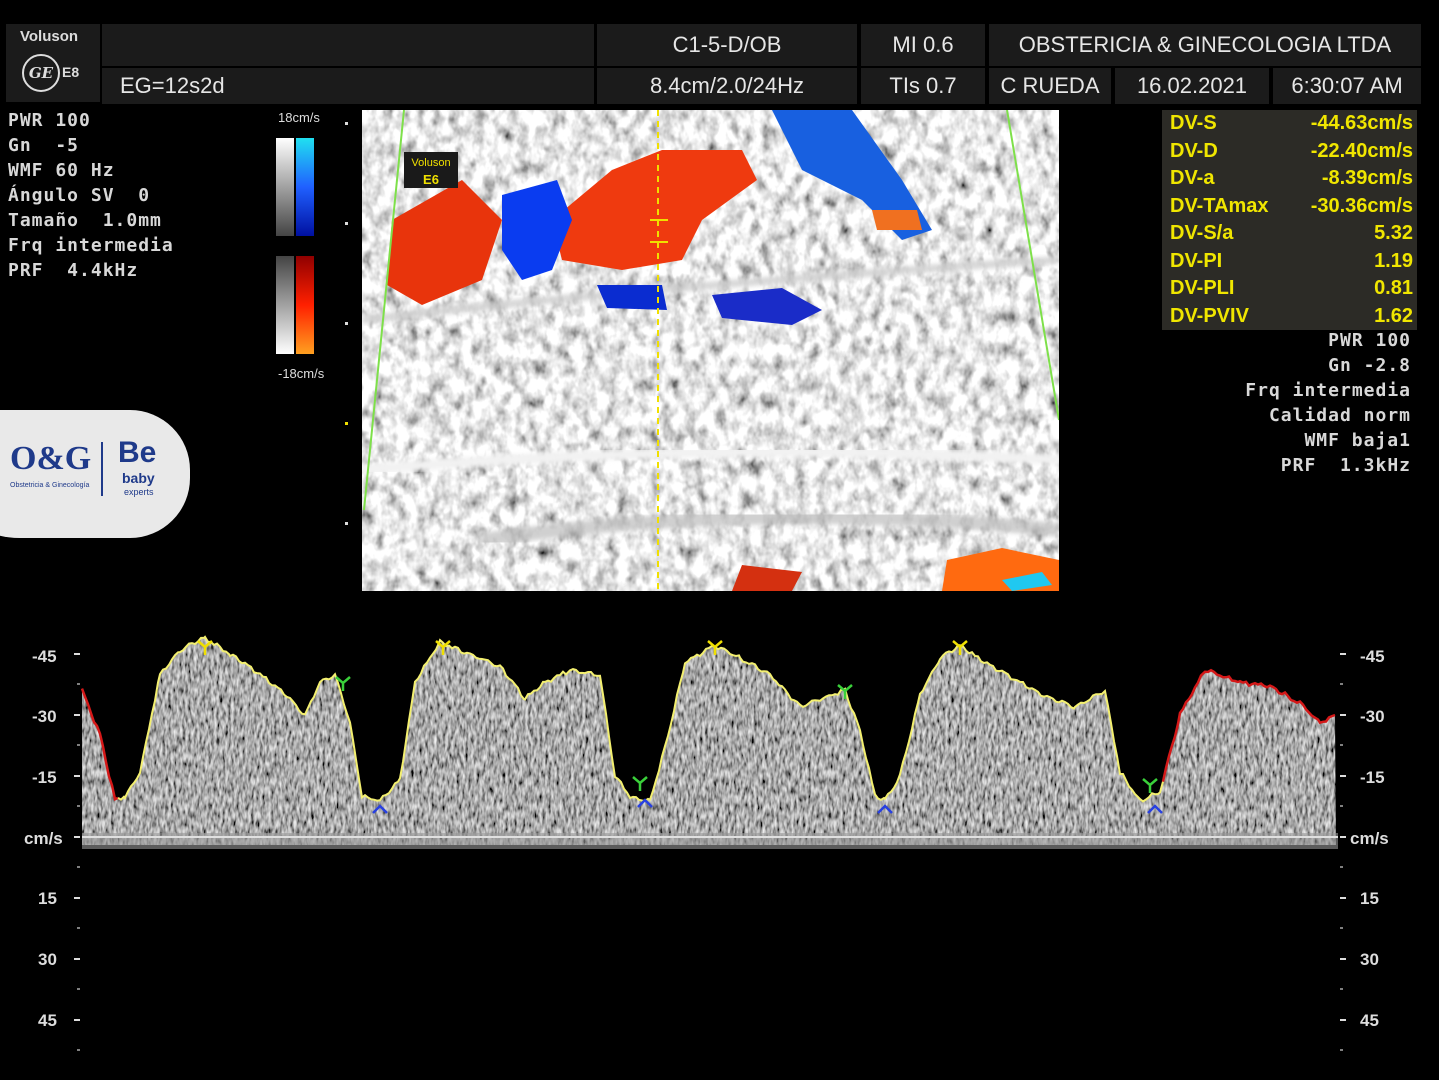 The image size is (1439, 1080). Describe the element at coordinates (1289, 179) in the screenshot. I see `measurement-row: DV-a -8.39cm/s` at that location.